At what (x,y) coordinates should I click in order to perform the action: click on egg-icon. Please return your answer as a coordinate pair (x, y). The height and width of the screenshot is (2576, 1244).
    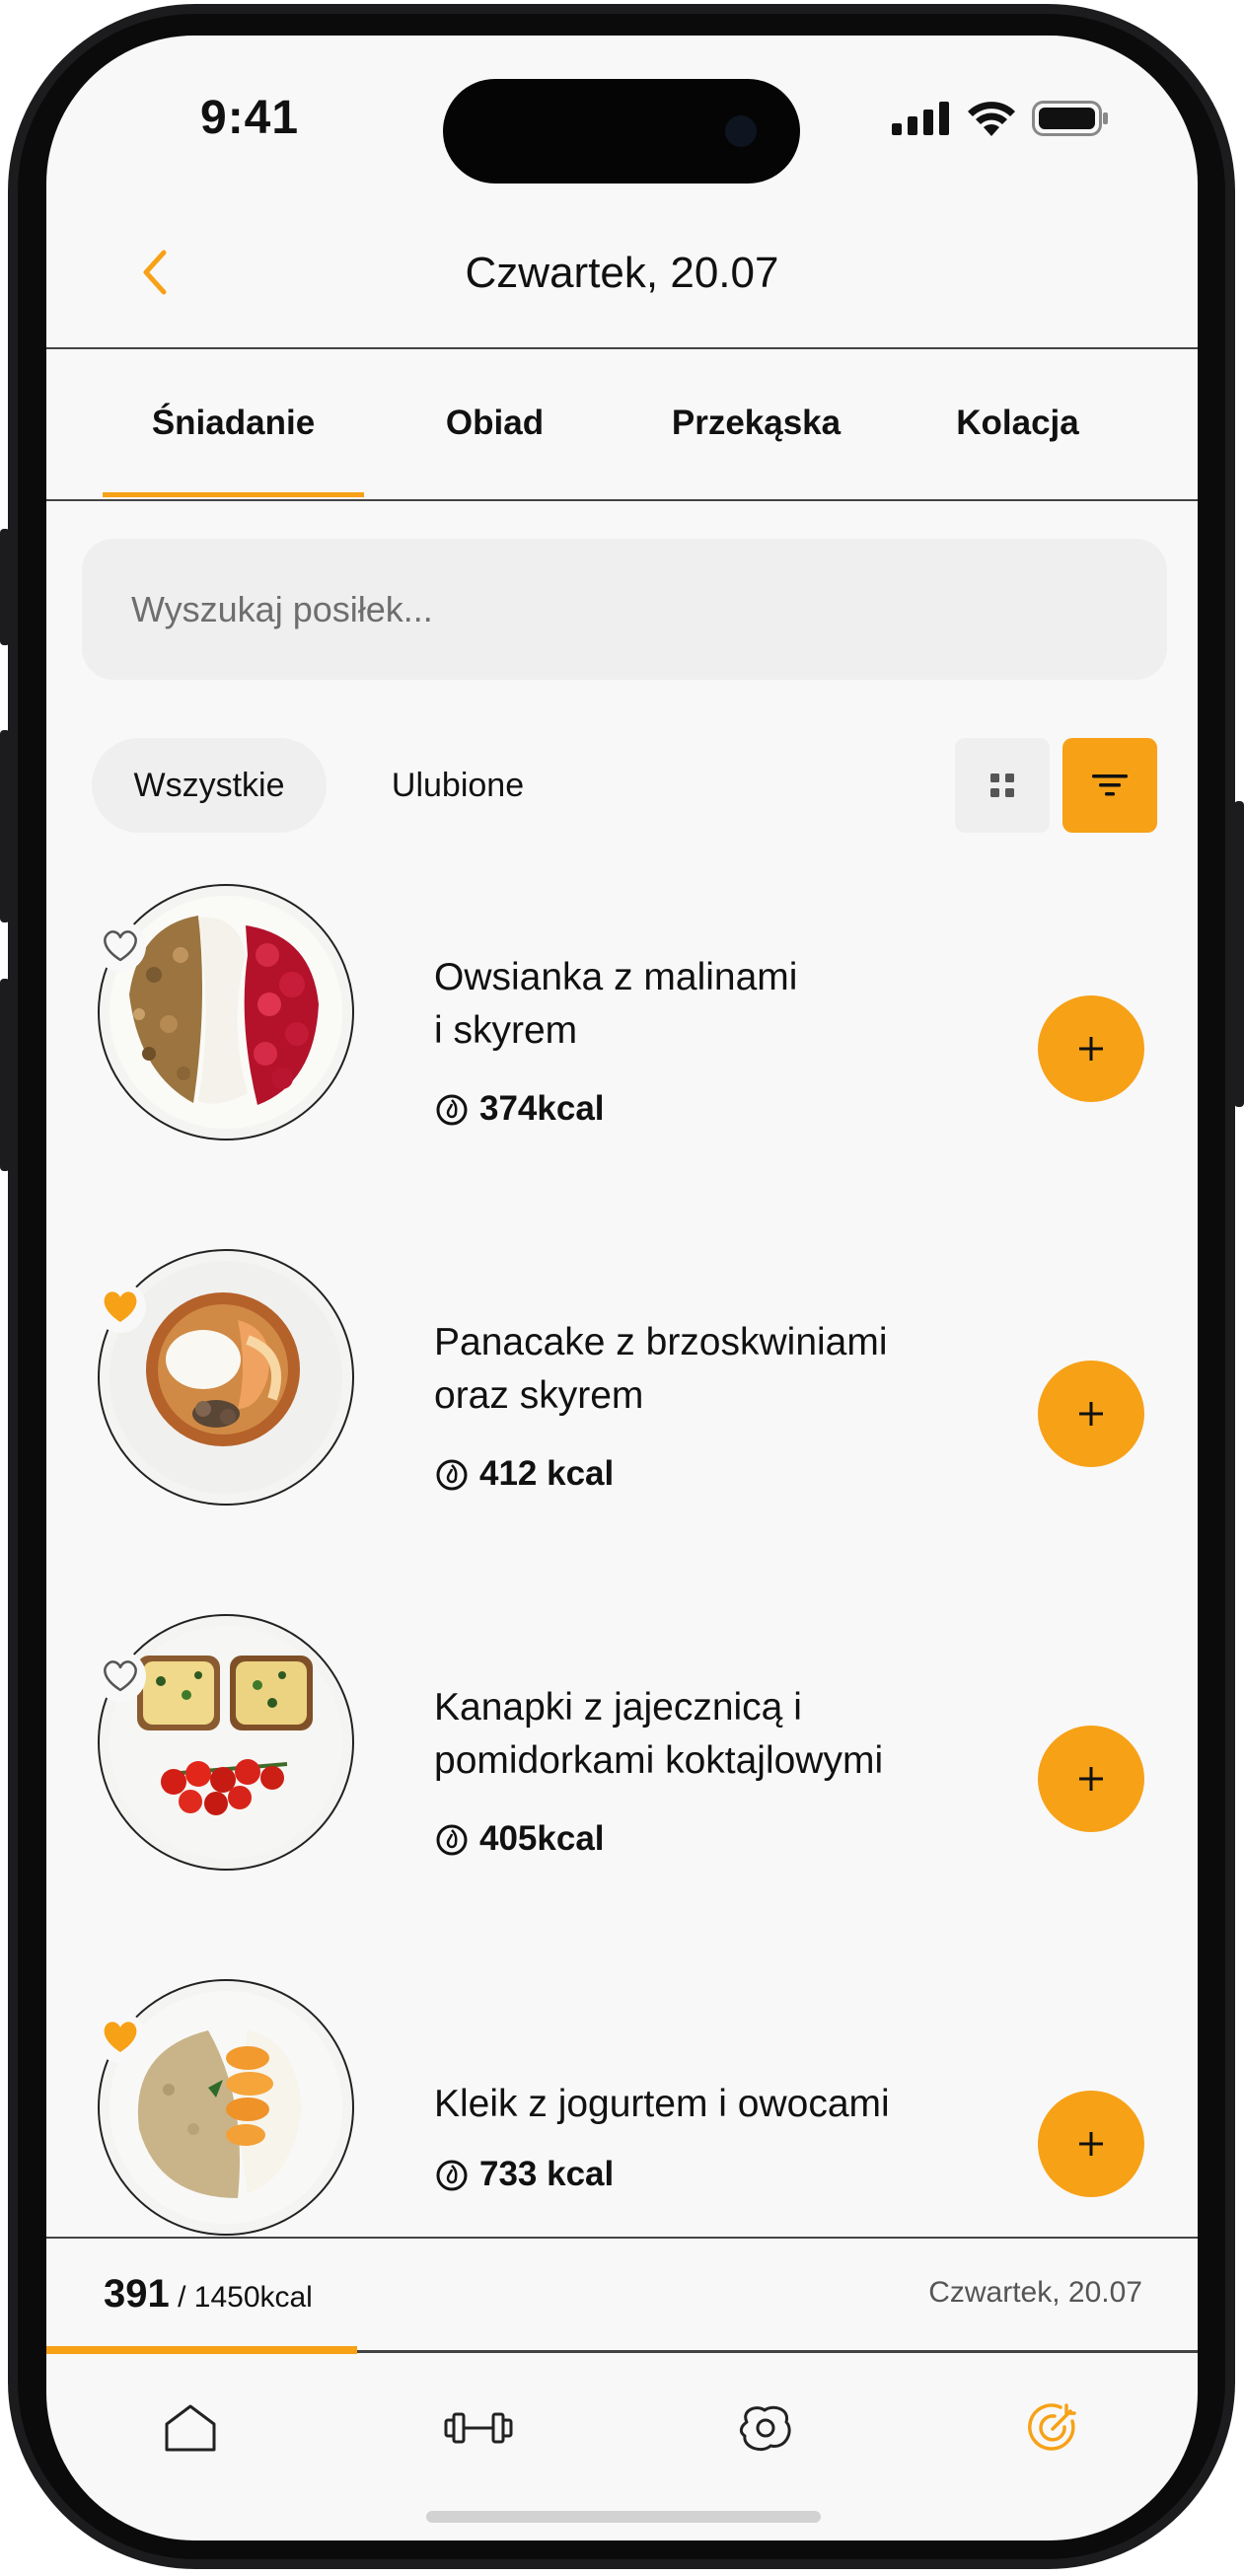
    Looking at the image, I should click on (765, 2428).